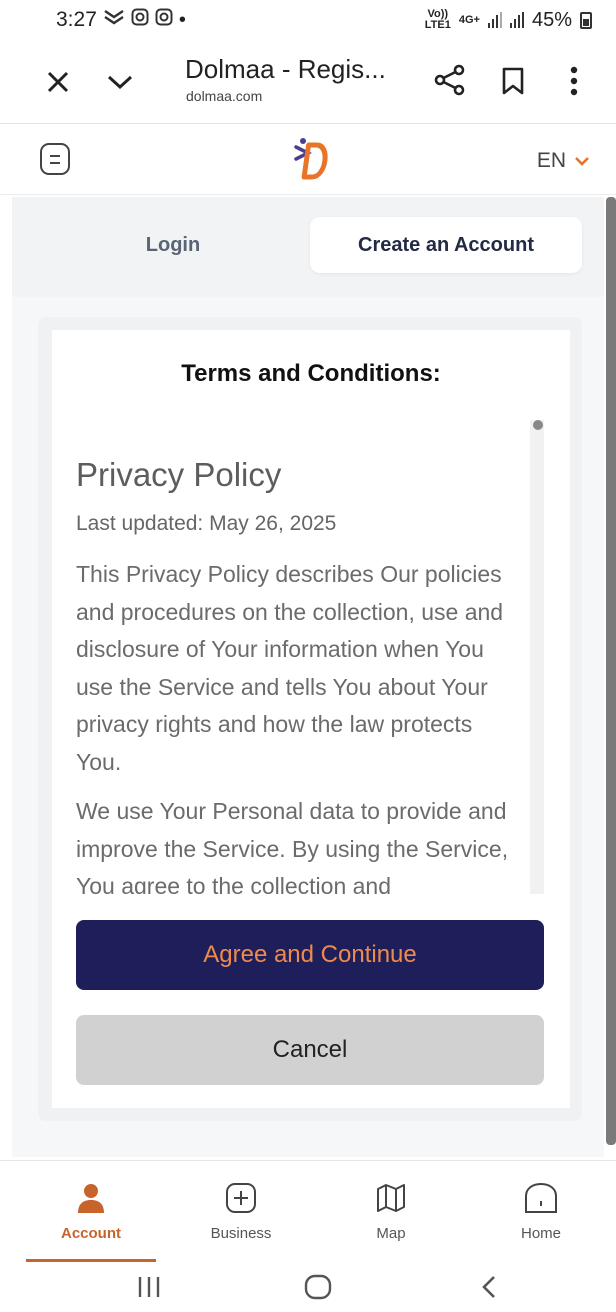 This screenshot has width=616, height=1312. What do you see at coordinates (308, 1211) in the screenshot?
I see `bottom-navigation: Account Business Map Home` at bounding box center [308, 1211].